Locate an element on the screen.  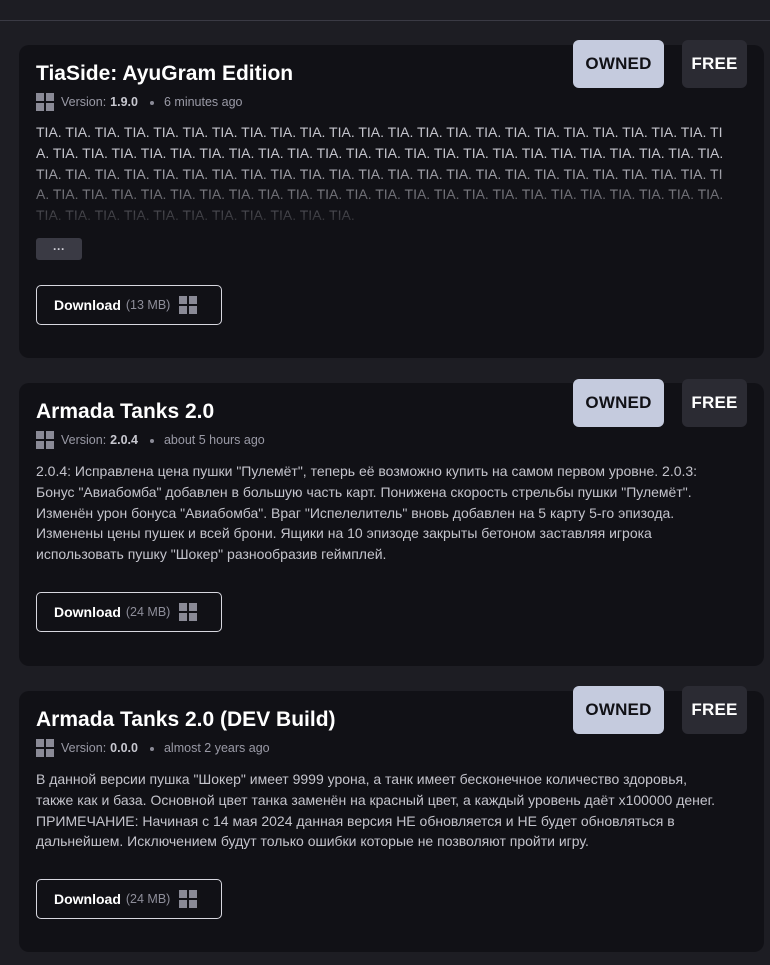
version-number: 0.0.0 is located at coordinates (124, 748).